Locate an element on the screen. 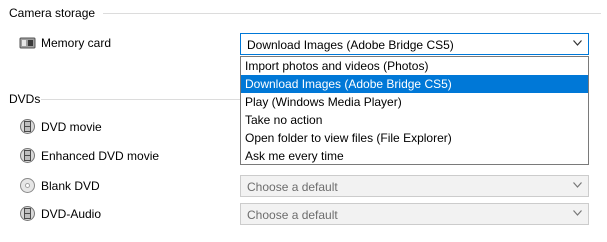  blank-dvd-label: Blank DVD is located at coordinates (70, 186).